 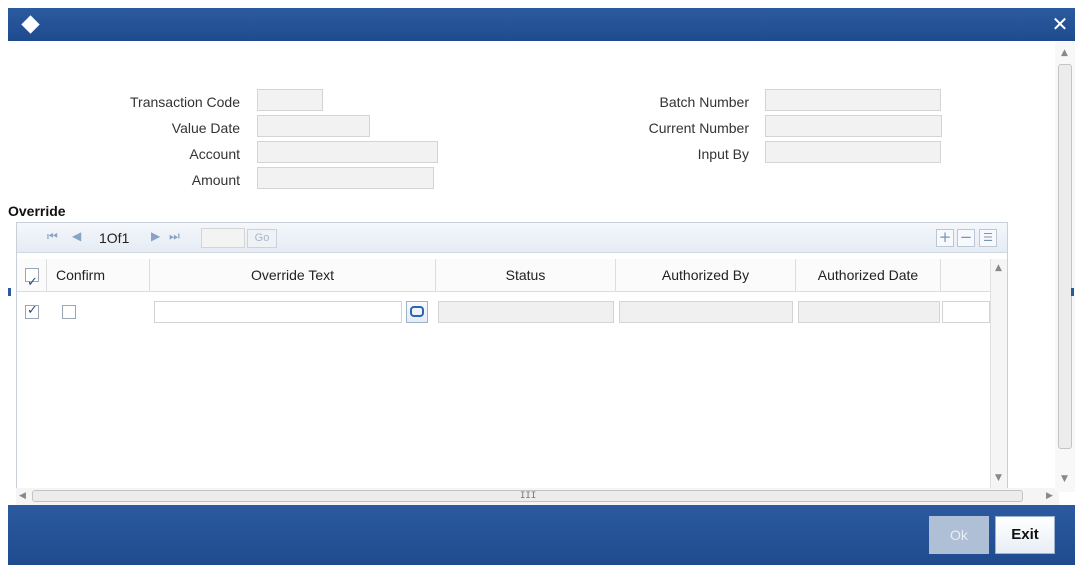 What do you see at coordinates (174, 236) in the screenshot?
I see `last-page-icon: ⏭` at bounding box center [174, 236].